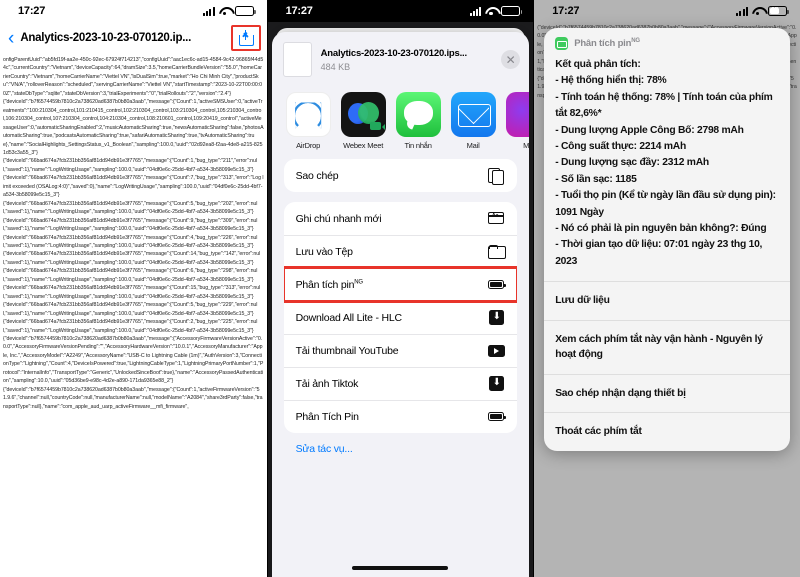 Image resolution: width=800 pixels, height=577 pixels. I want to click on action-label: Phân tích pinNG, so click(329, 284).